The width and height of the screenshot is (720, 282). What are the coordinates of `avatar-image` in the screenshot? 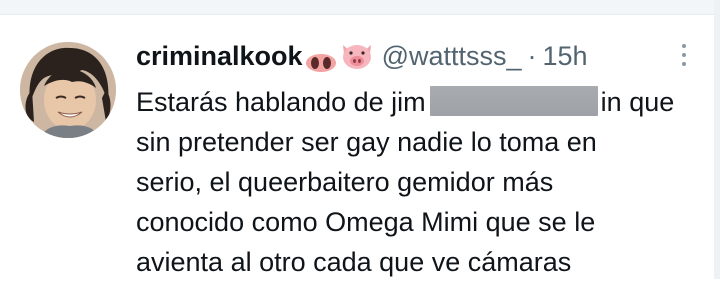 It's located at (68, 90).